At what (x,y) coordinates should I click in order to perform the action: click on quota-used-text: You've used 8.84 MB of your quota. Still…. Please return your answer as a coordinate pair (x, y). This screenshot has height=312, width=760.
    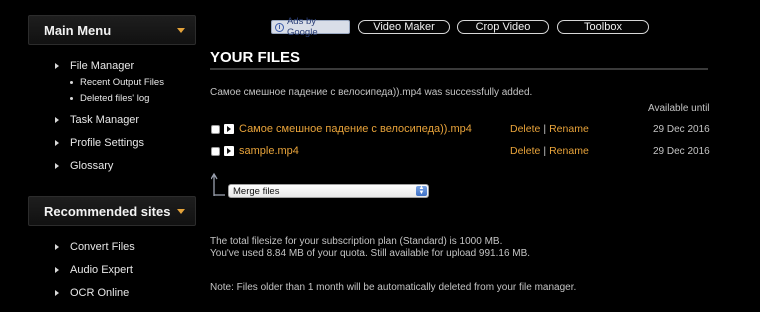
    Looking at the image, I should click on (370, 253).